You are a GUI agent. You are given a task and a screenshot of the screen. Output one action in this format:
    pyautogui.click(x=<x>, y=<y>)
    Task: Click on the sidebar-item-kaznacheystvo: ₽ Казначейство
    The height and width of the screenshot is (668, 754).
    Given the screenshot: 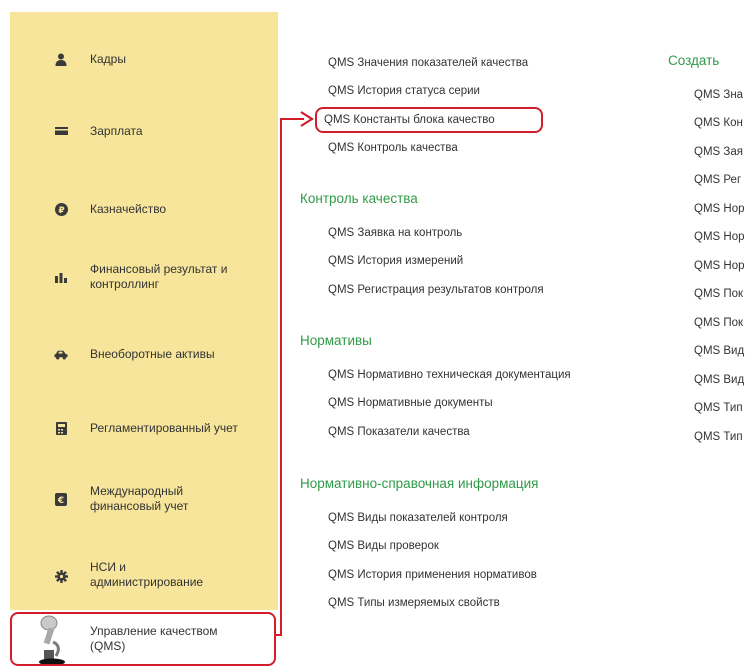 What is the action you would take?
    pyautogui.click(x=144, y=209)
    